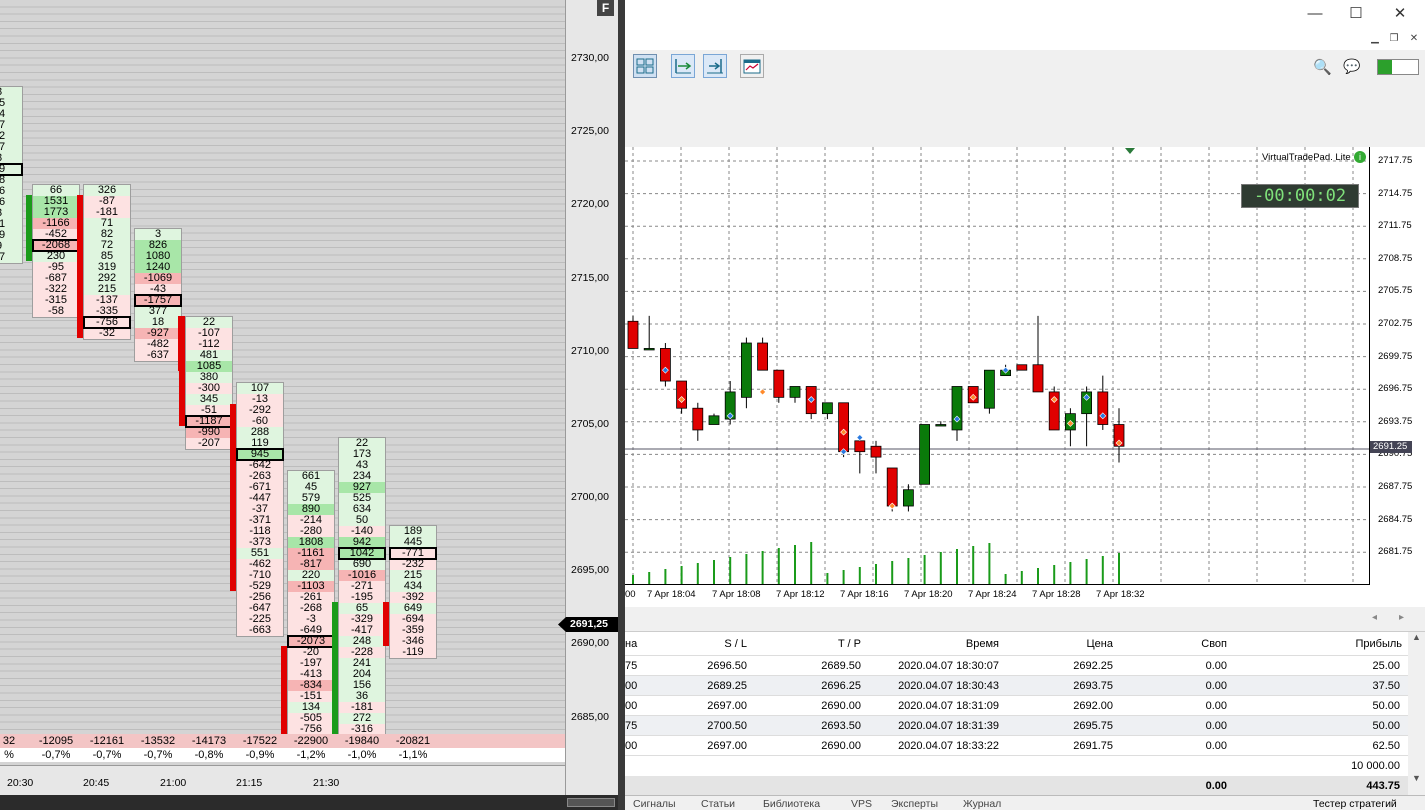 This screenshot has height=810, width=1425. Describe the element at coordinates (1069, 644) in the screenshot. I see `col-price-header: Цена` at that location.